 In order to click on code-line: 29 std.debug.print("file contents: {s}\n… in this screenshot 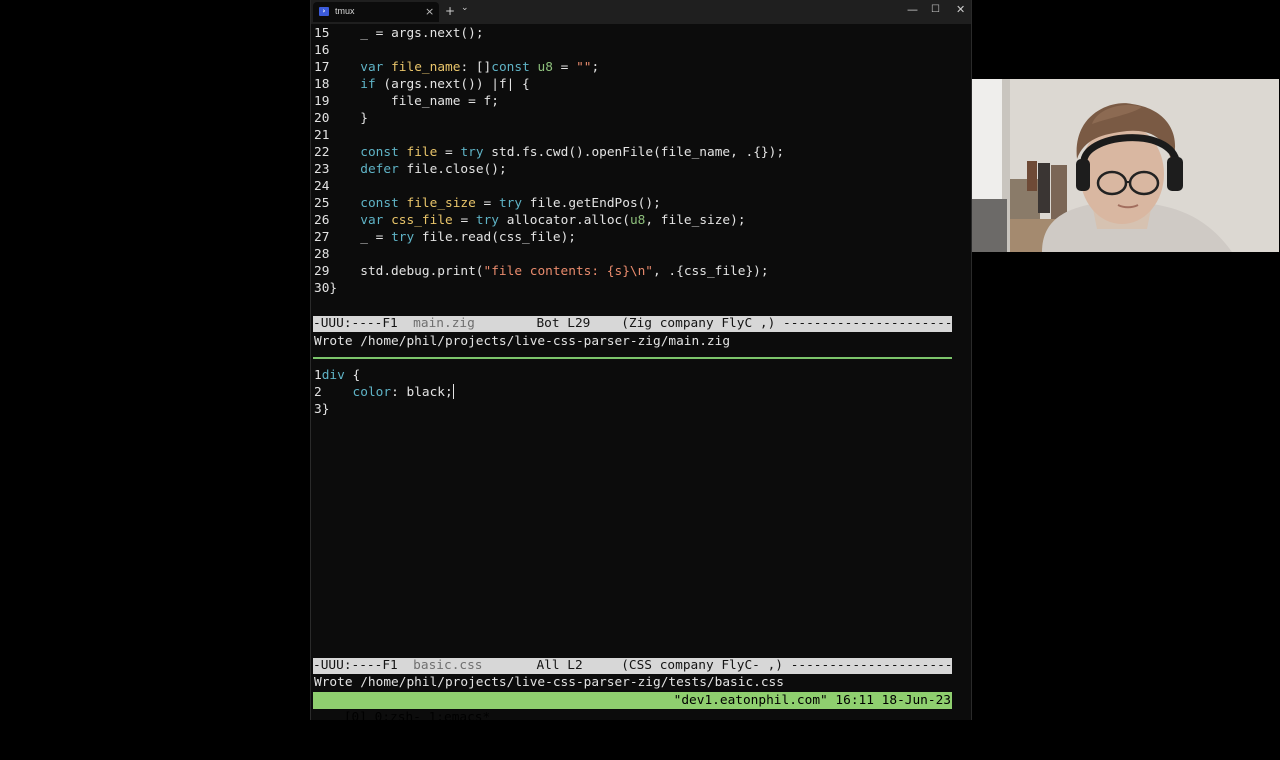, I will do `click(541, 271)`.